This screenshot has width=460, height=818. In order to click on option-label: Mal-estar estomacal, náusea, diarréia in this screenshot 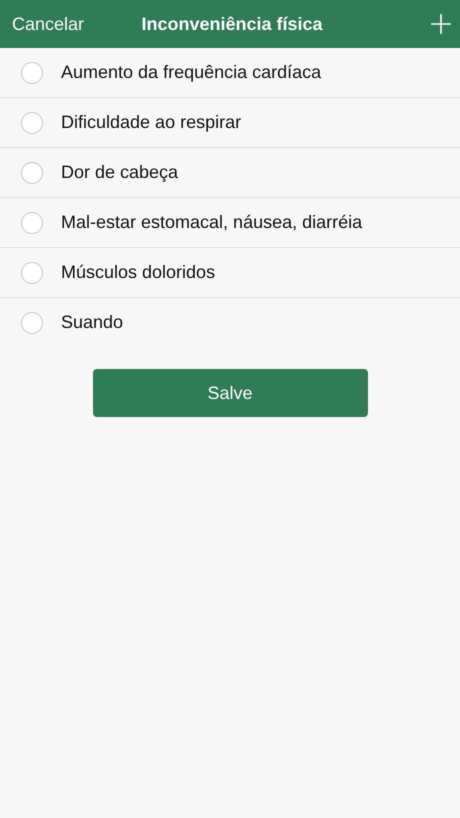, I will do `click(211, 222)`.